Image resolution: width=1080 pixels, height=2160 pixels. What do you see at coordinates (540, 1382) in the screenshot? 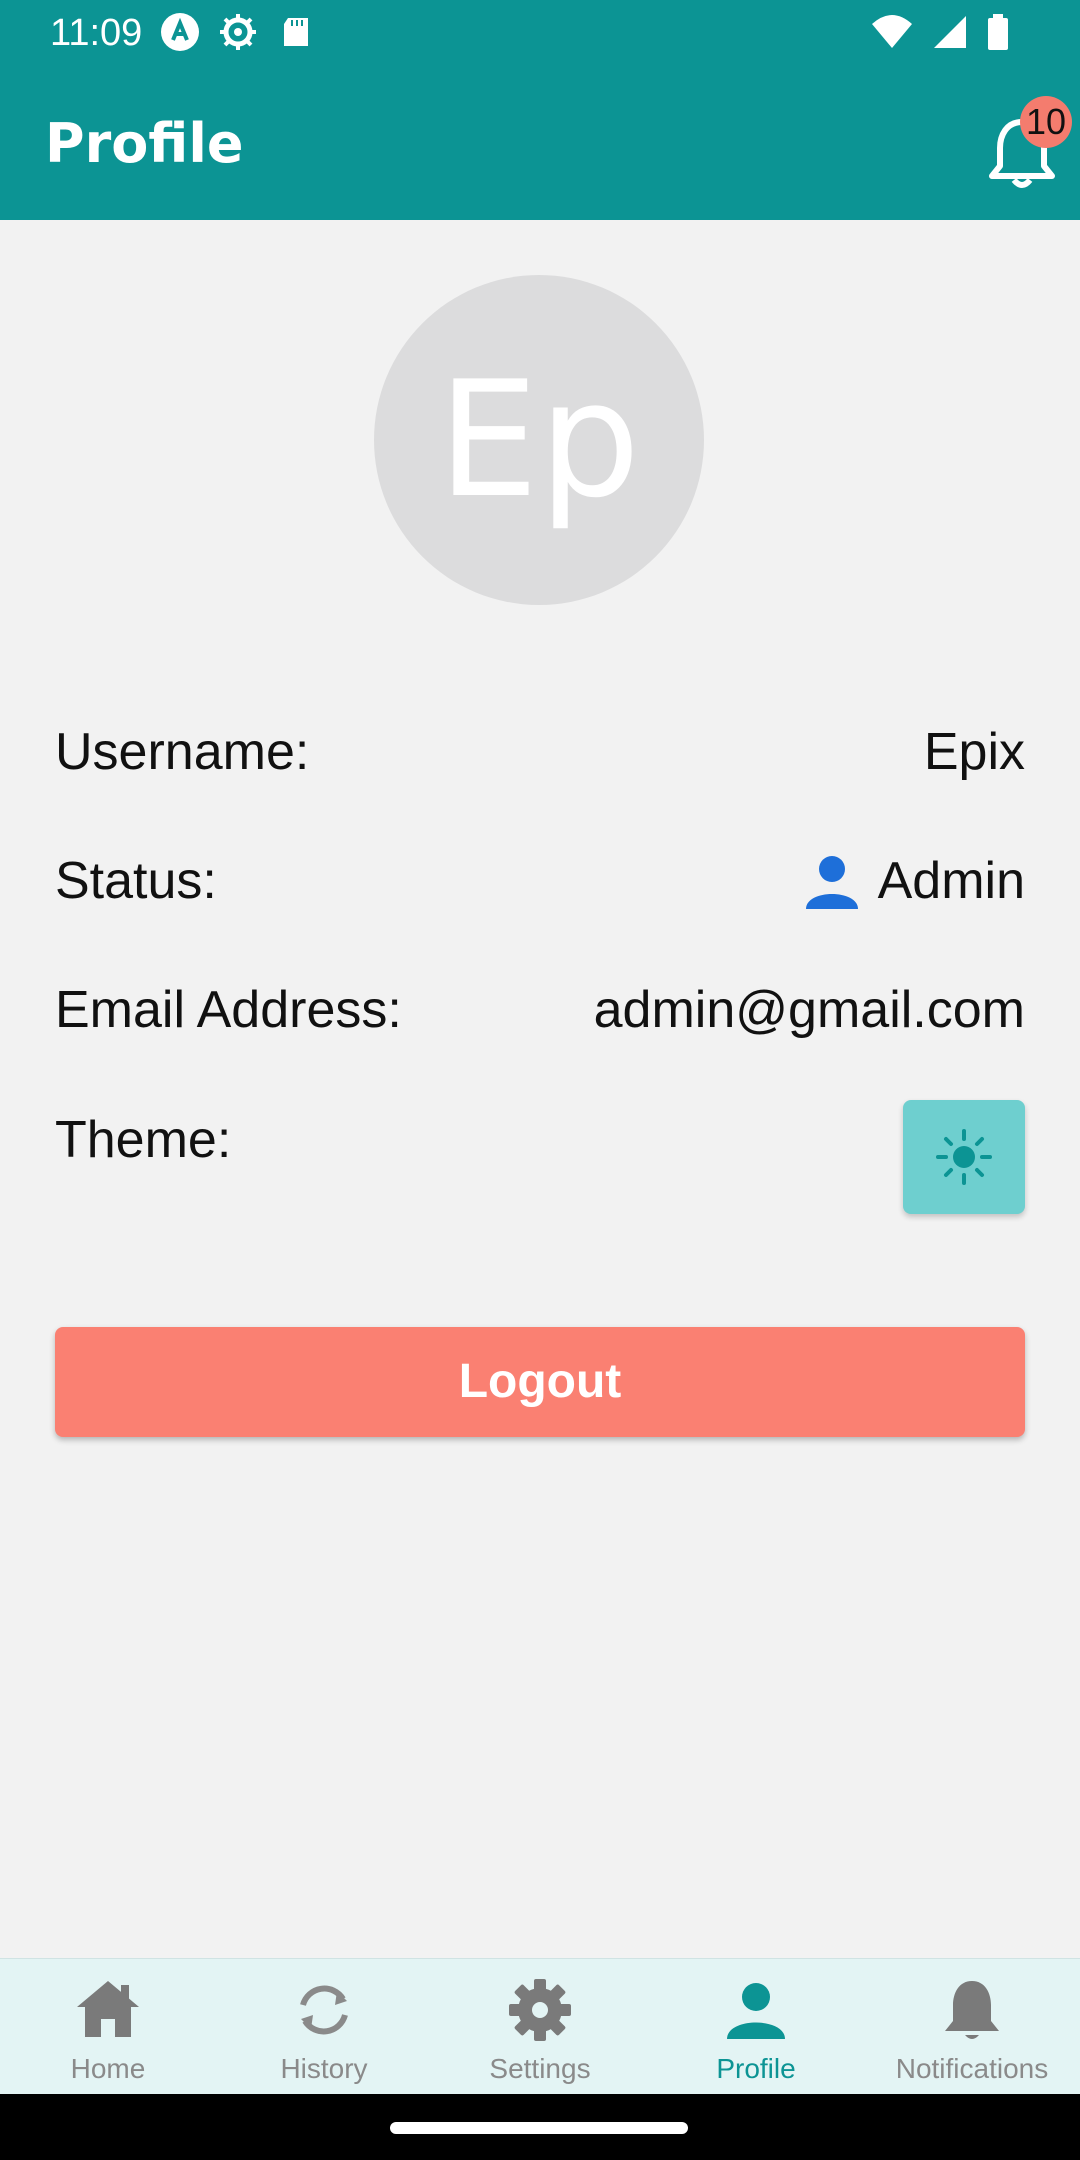
I see `logout-button: Logout` at bounding box center [540, 1382].